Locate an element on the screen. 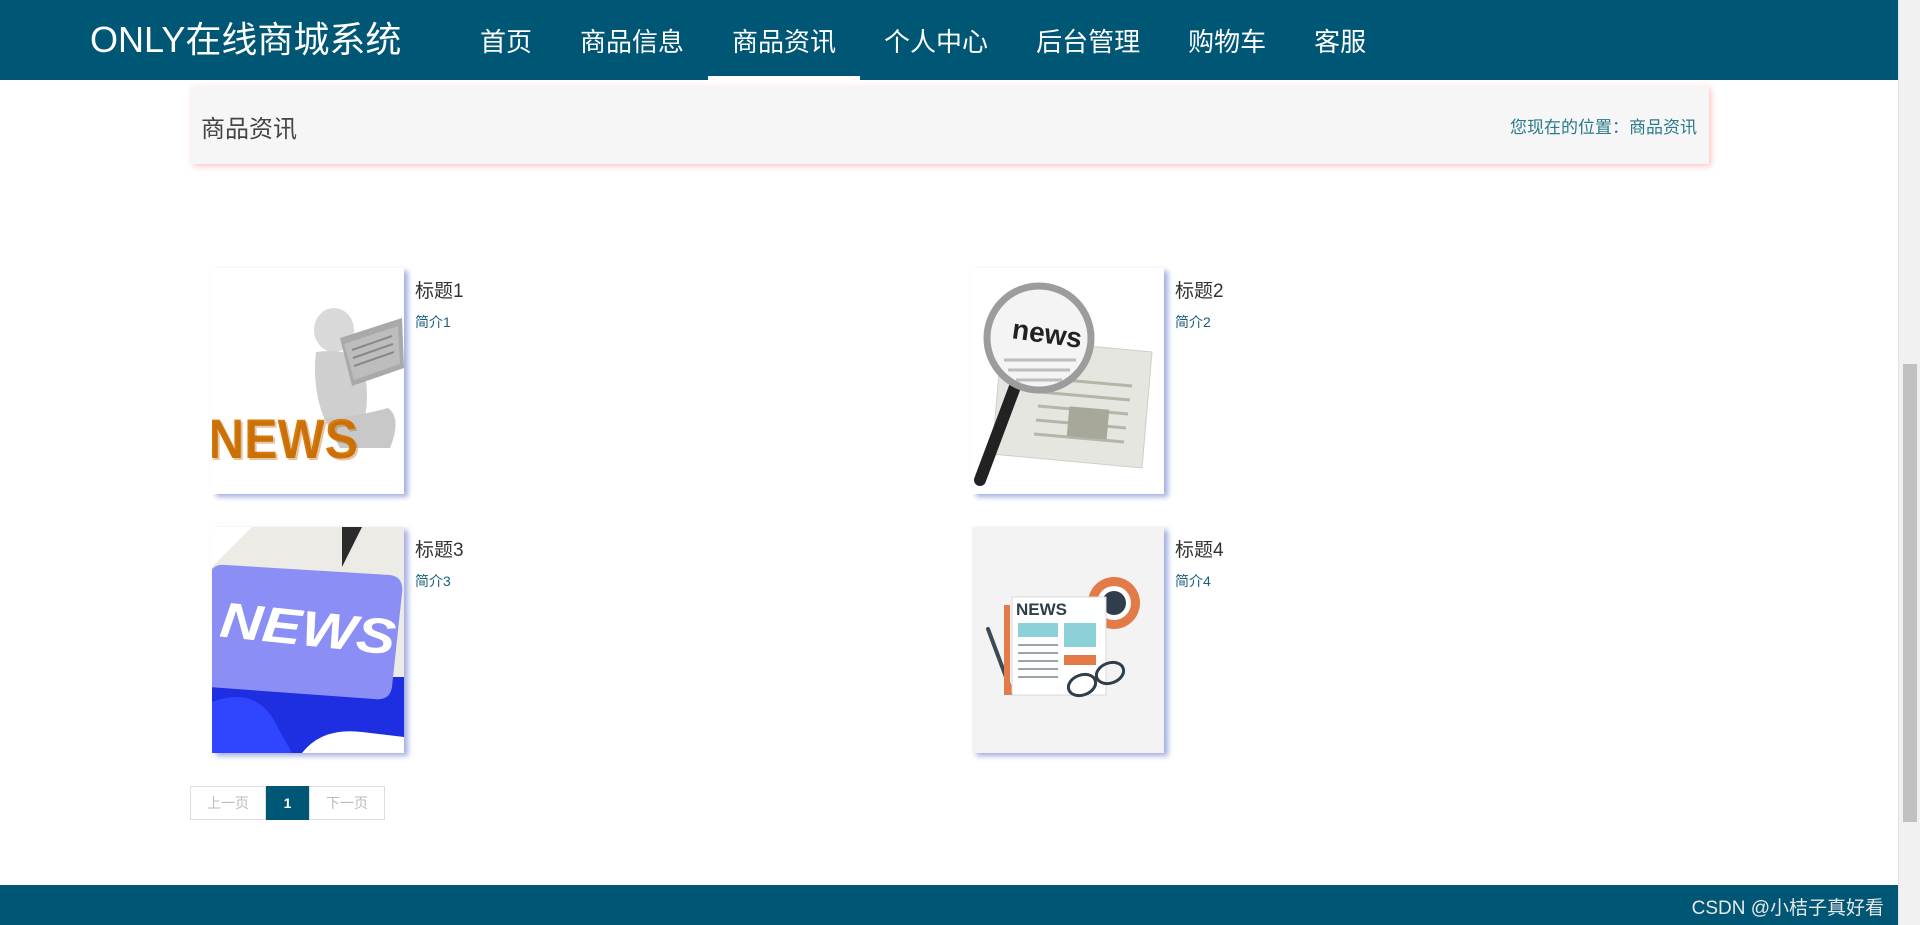  site-brand: ONLY在线商城系统 is located at coordinates (245, 40).